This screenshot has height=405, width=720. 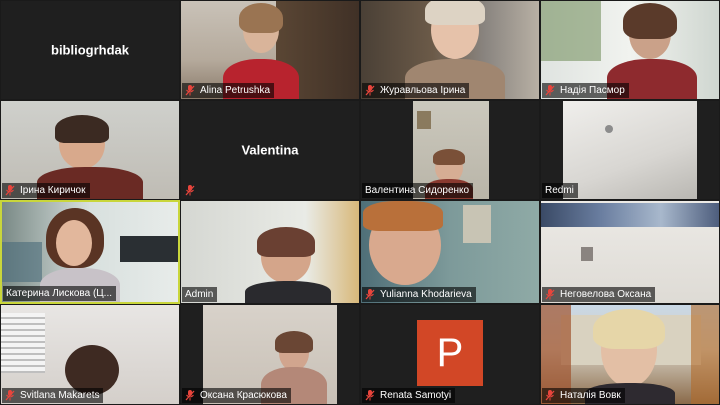 I want to click on participant-label: Admin, so click(x=200, y=294).